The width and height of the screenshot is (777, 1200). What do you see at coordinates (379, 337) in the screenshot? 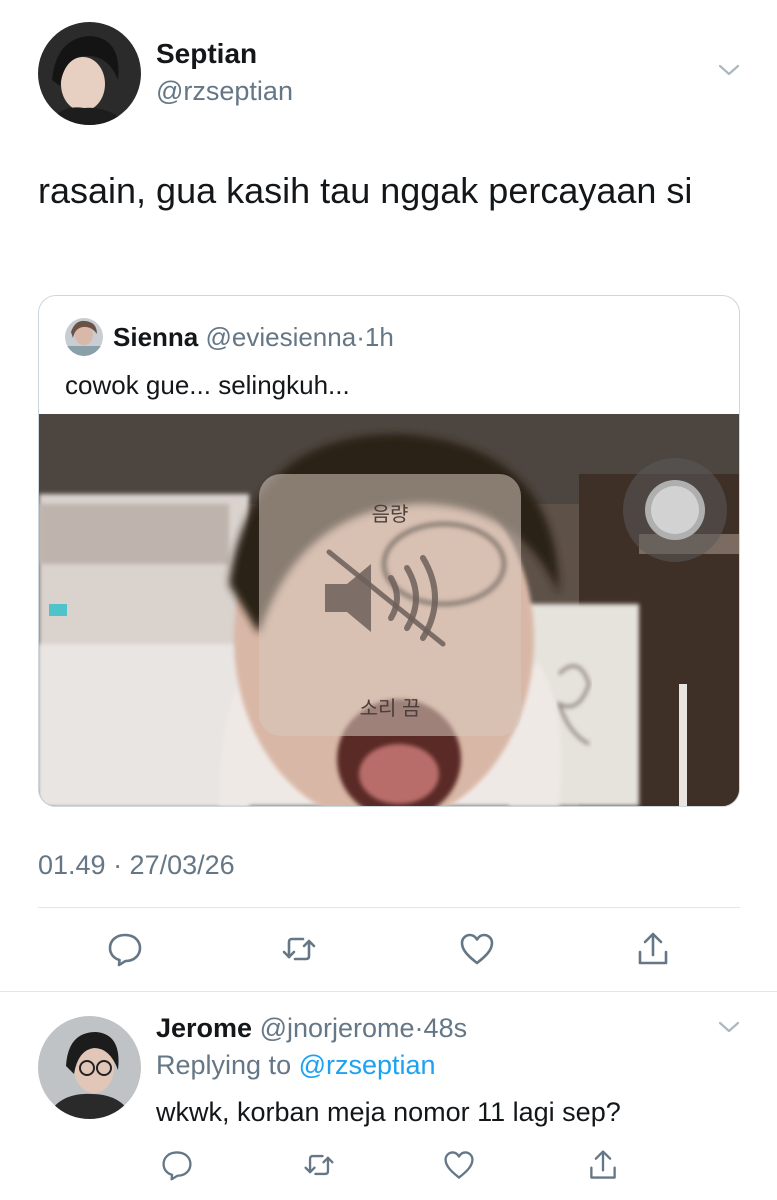
I see `quoted-tweet-age: 1h` at bounding box center [379, 337].